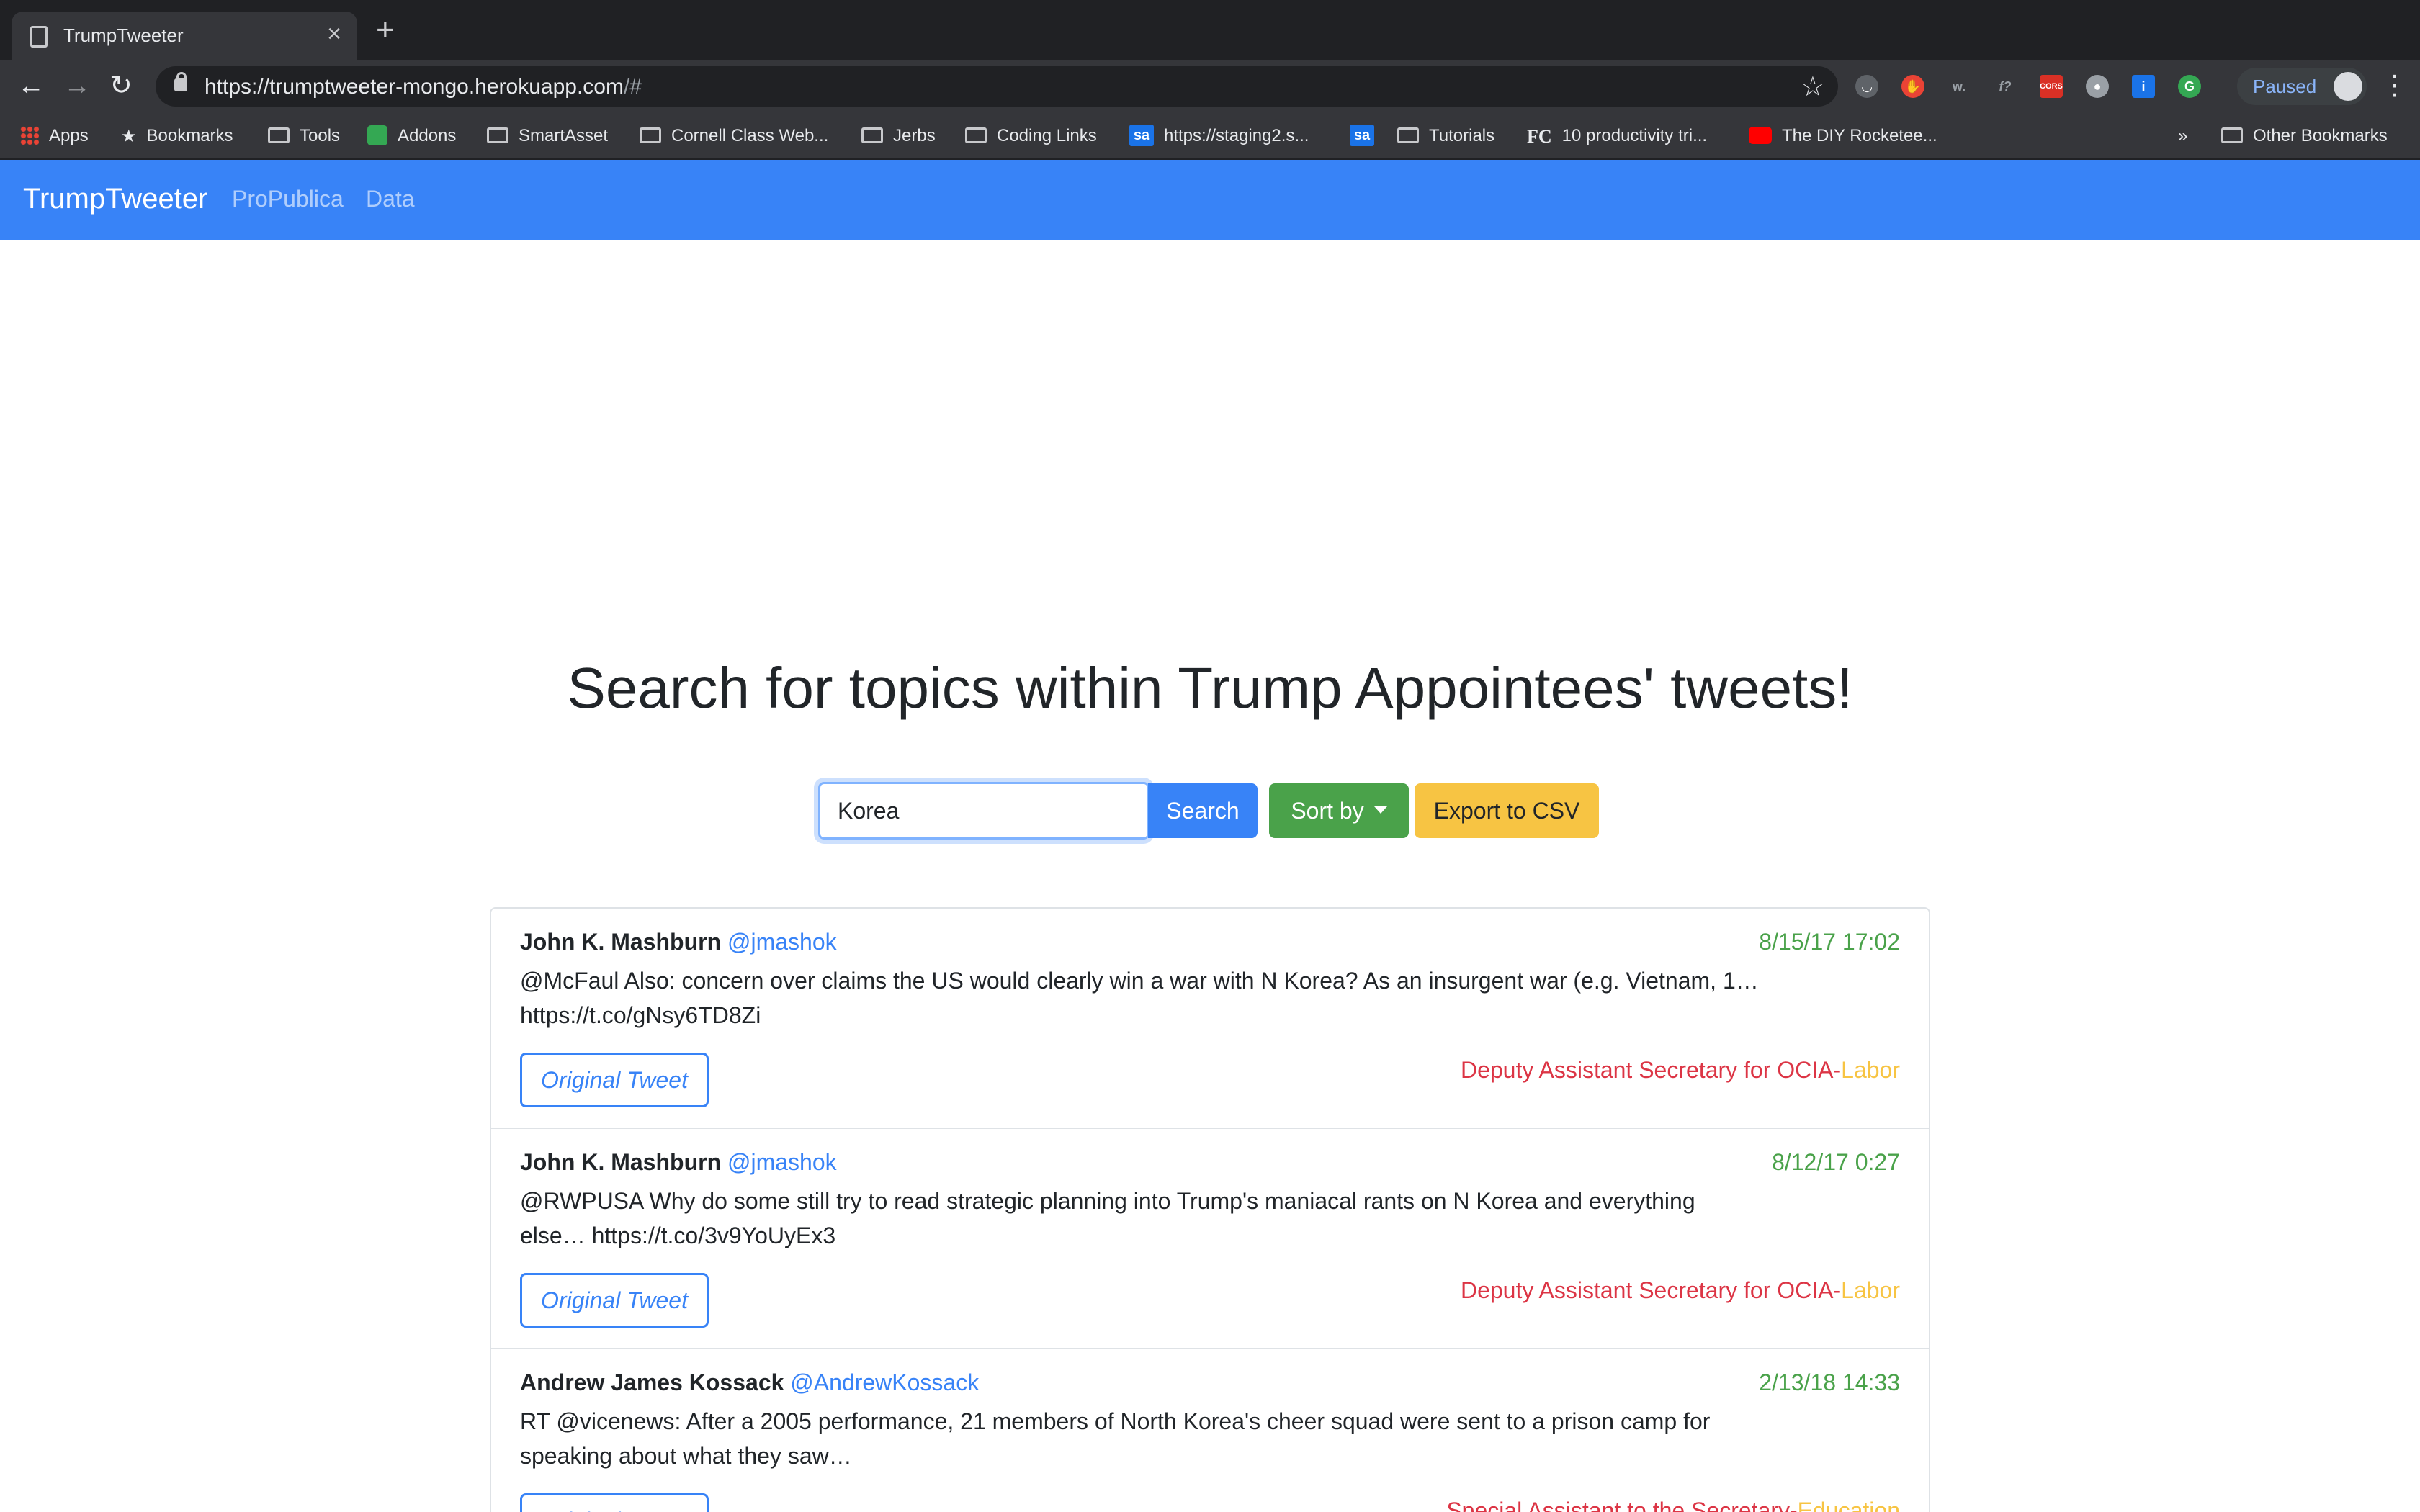 The image size is (2420, 1512). Describe the element at coordinates (1540, 136) in the screenshot. I see `fc-icon: FC` at that location.